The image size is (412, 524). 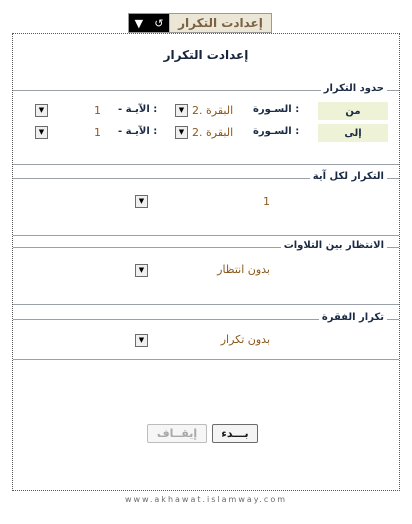 I want to click on range-section-label: حدود التكرار, so click(x=353, y=88).